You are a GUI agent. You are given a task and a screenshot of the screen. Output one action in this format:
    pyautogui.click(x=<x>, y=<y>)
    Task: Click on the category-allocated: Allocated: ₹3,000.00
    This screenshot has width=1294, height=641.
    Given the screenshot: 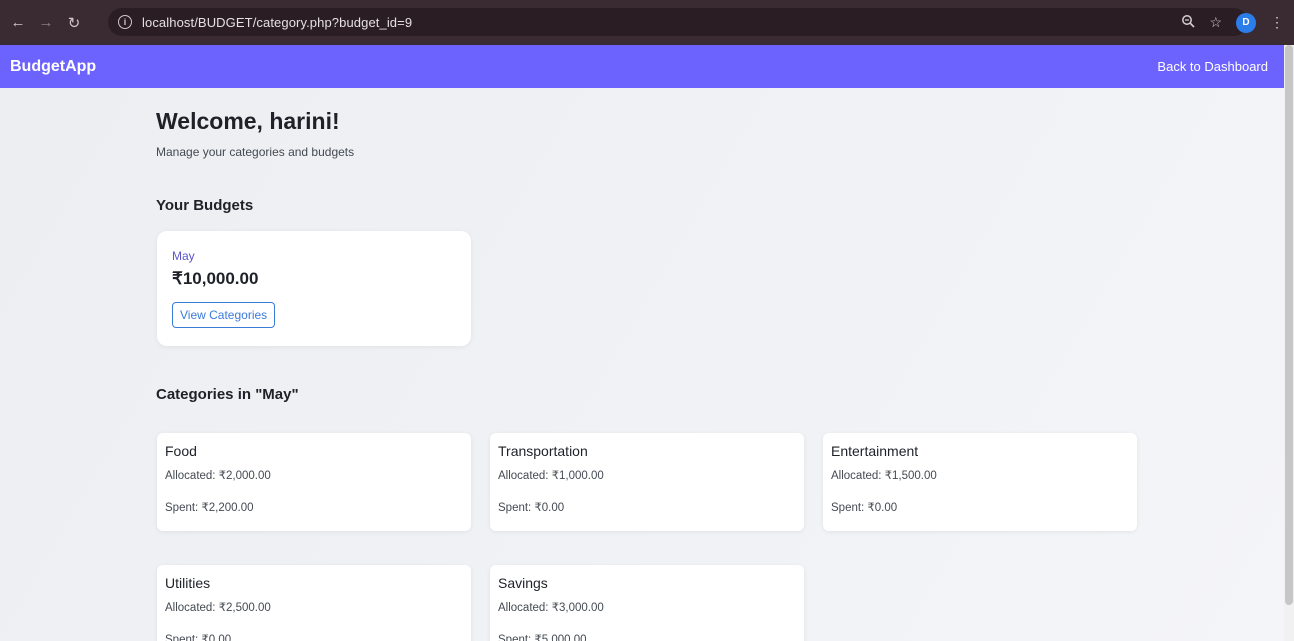 What is the action you would take?
    pyautogui.click(x=551, y=608)
    